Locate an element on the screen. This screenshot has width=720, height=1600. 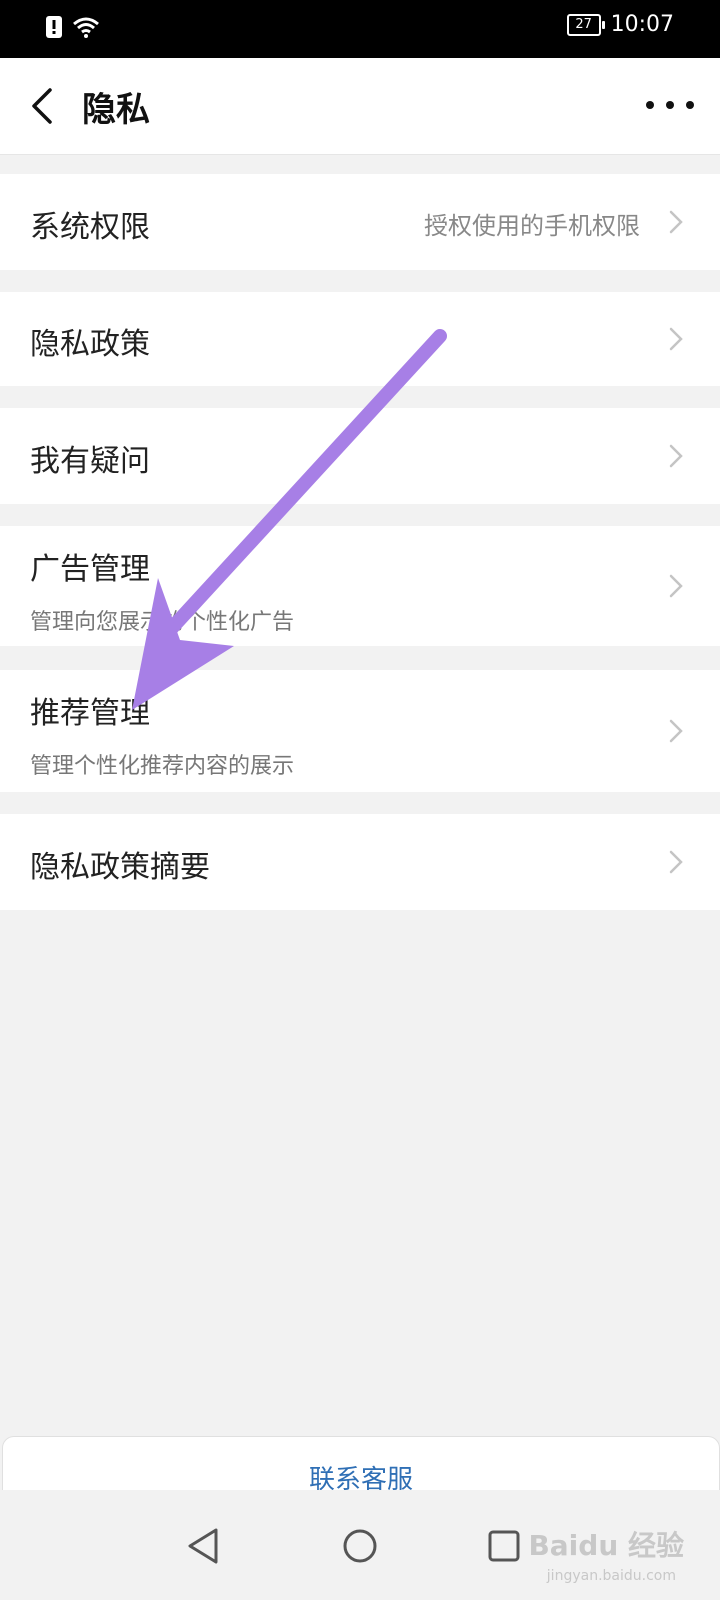
back-button is located at coordinates (46, 106).